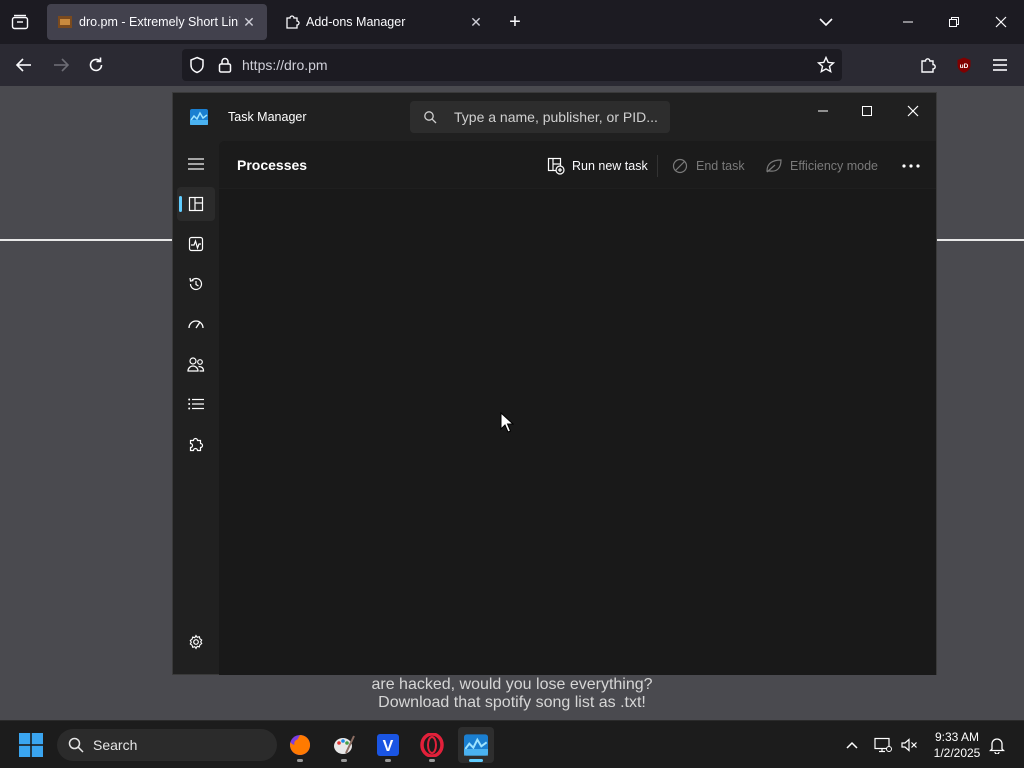 This screenshot has width=1024, height=768. What do you see at coordinates (597, 166) in the screenshot?
I see `run-new-task-button: Run new task` at bounding box center [597, 166].